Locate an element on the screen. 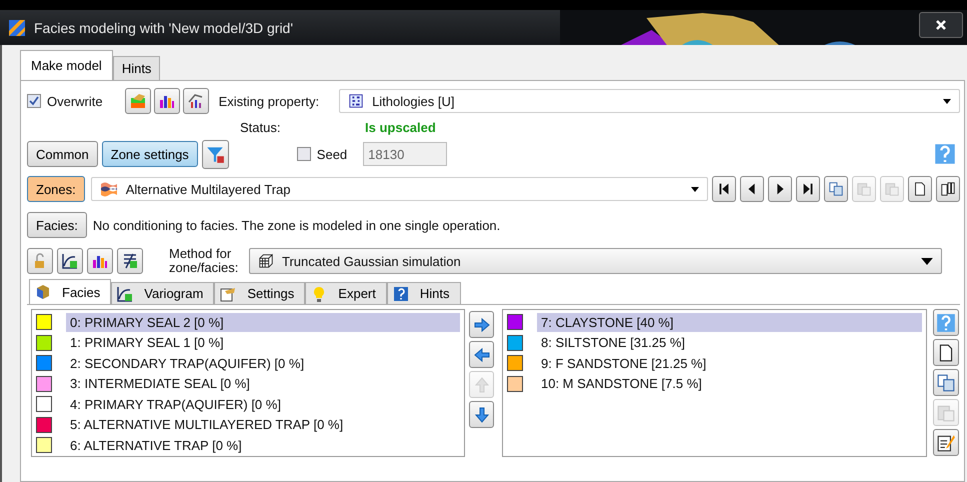 The height and width of the screenshot is (482, 967). status-label: Status: is located at coordinates (261, 127).